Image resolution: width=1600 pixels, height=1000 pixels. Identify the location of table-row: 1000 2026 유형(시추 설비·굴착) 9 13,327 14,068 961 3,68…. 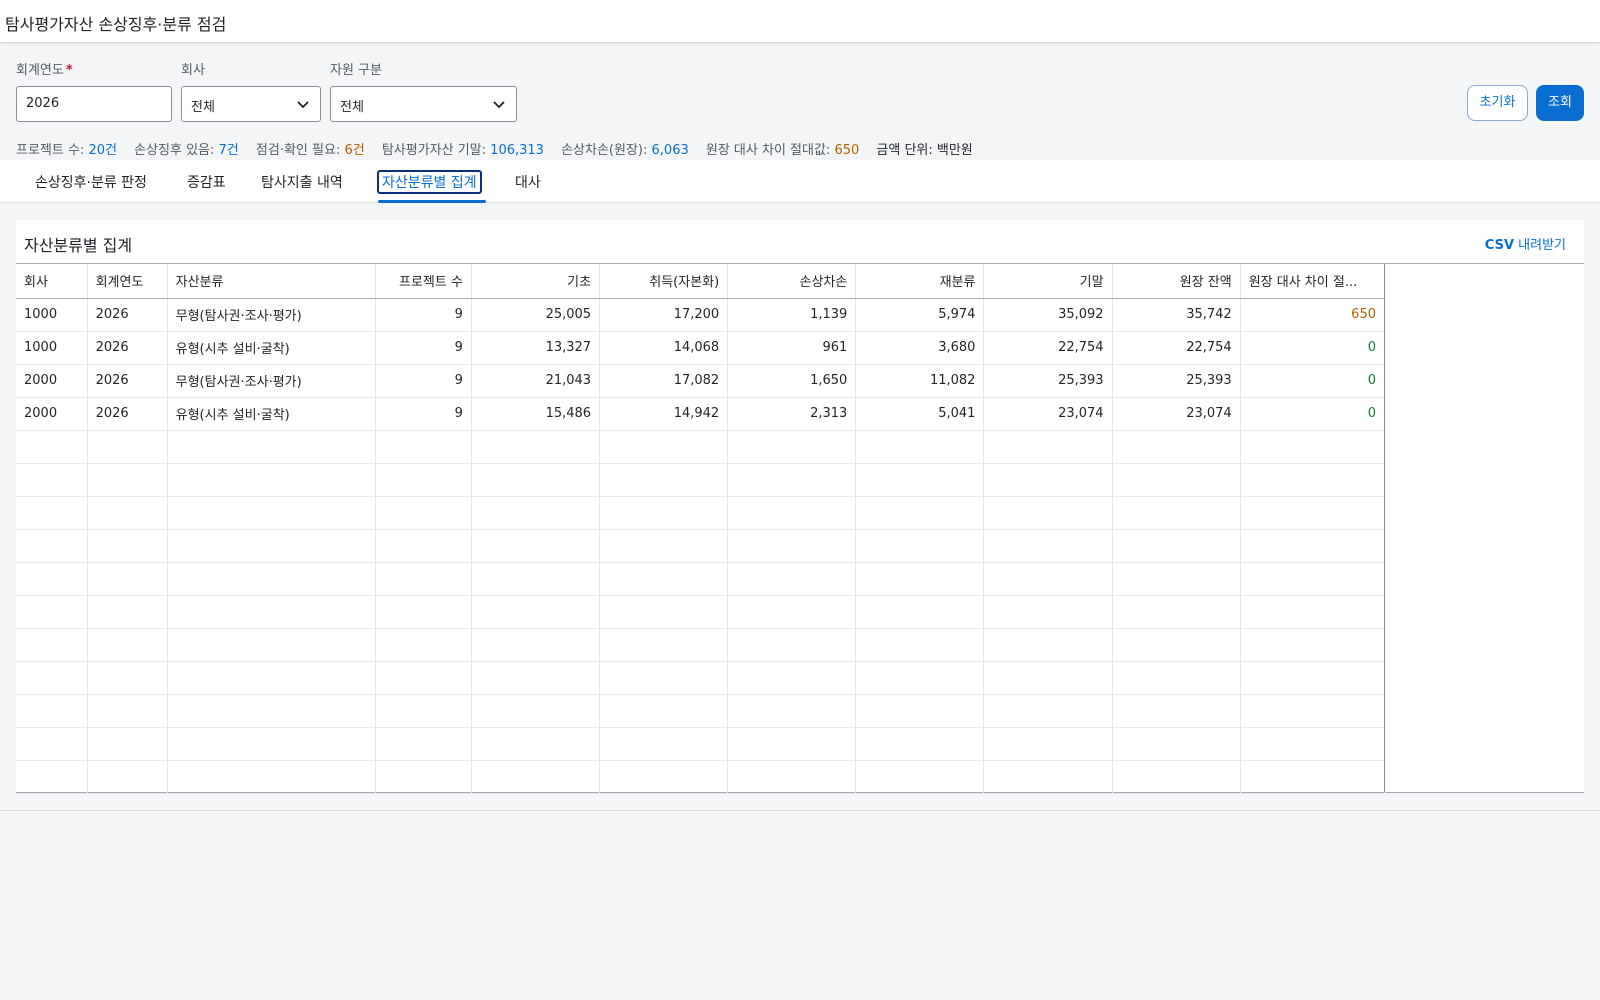
(701, 348).